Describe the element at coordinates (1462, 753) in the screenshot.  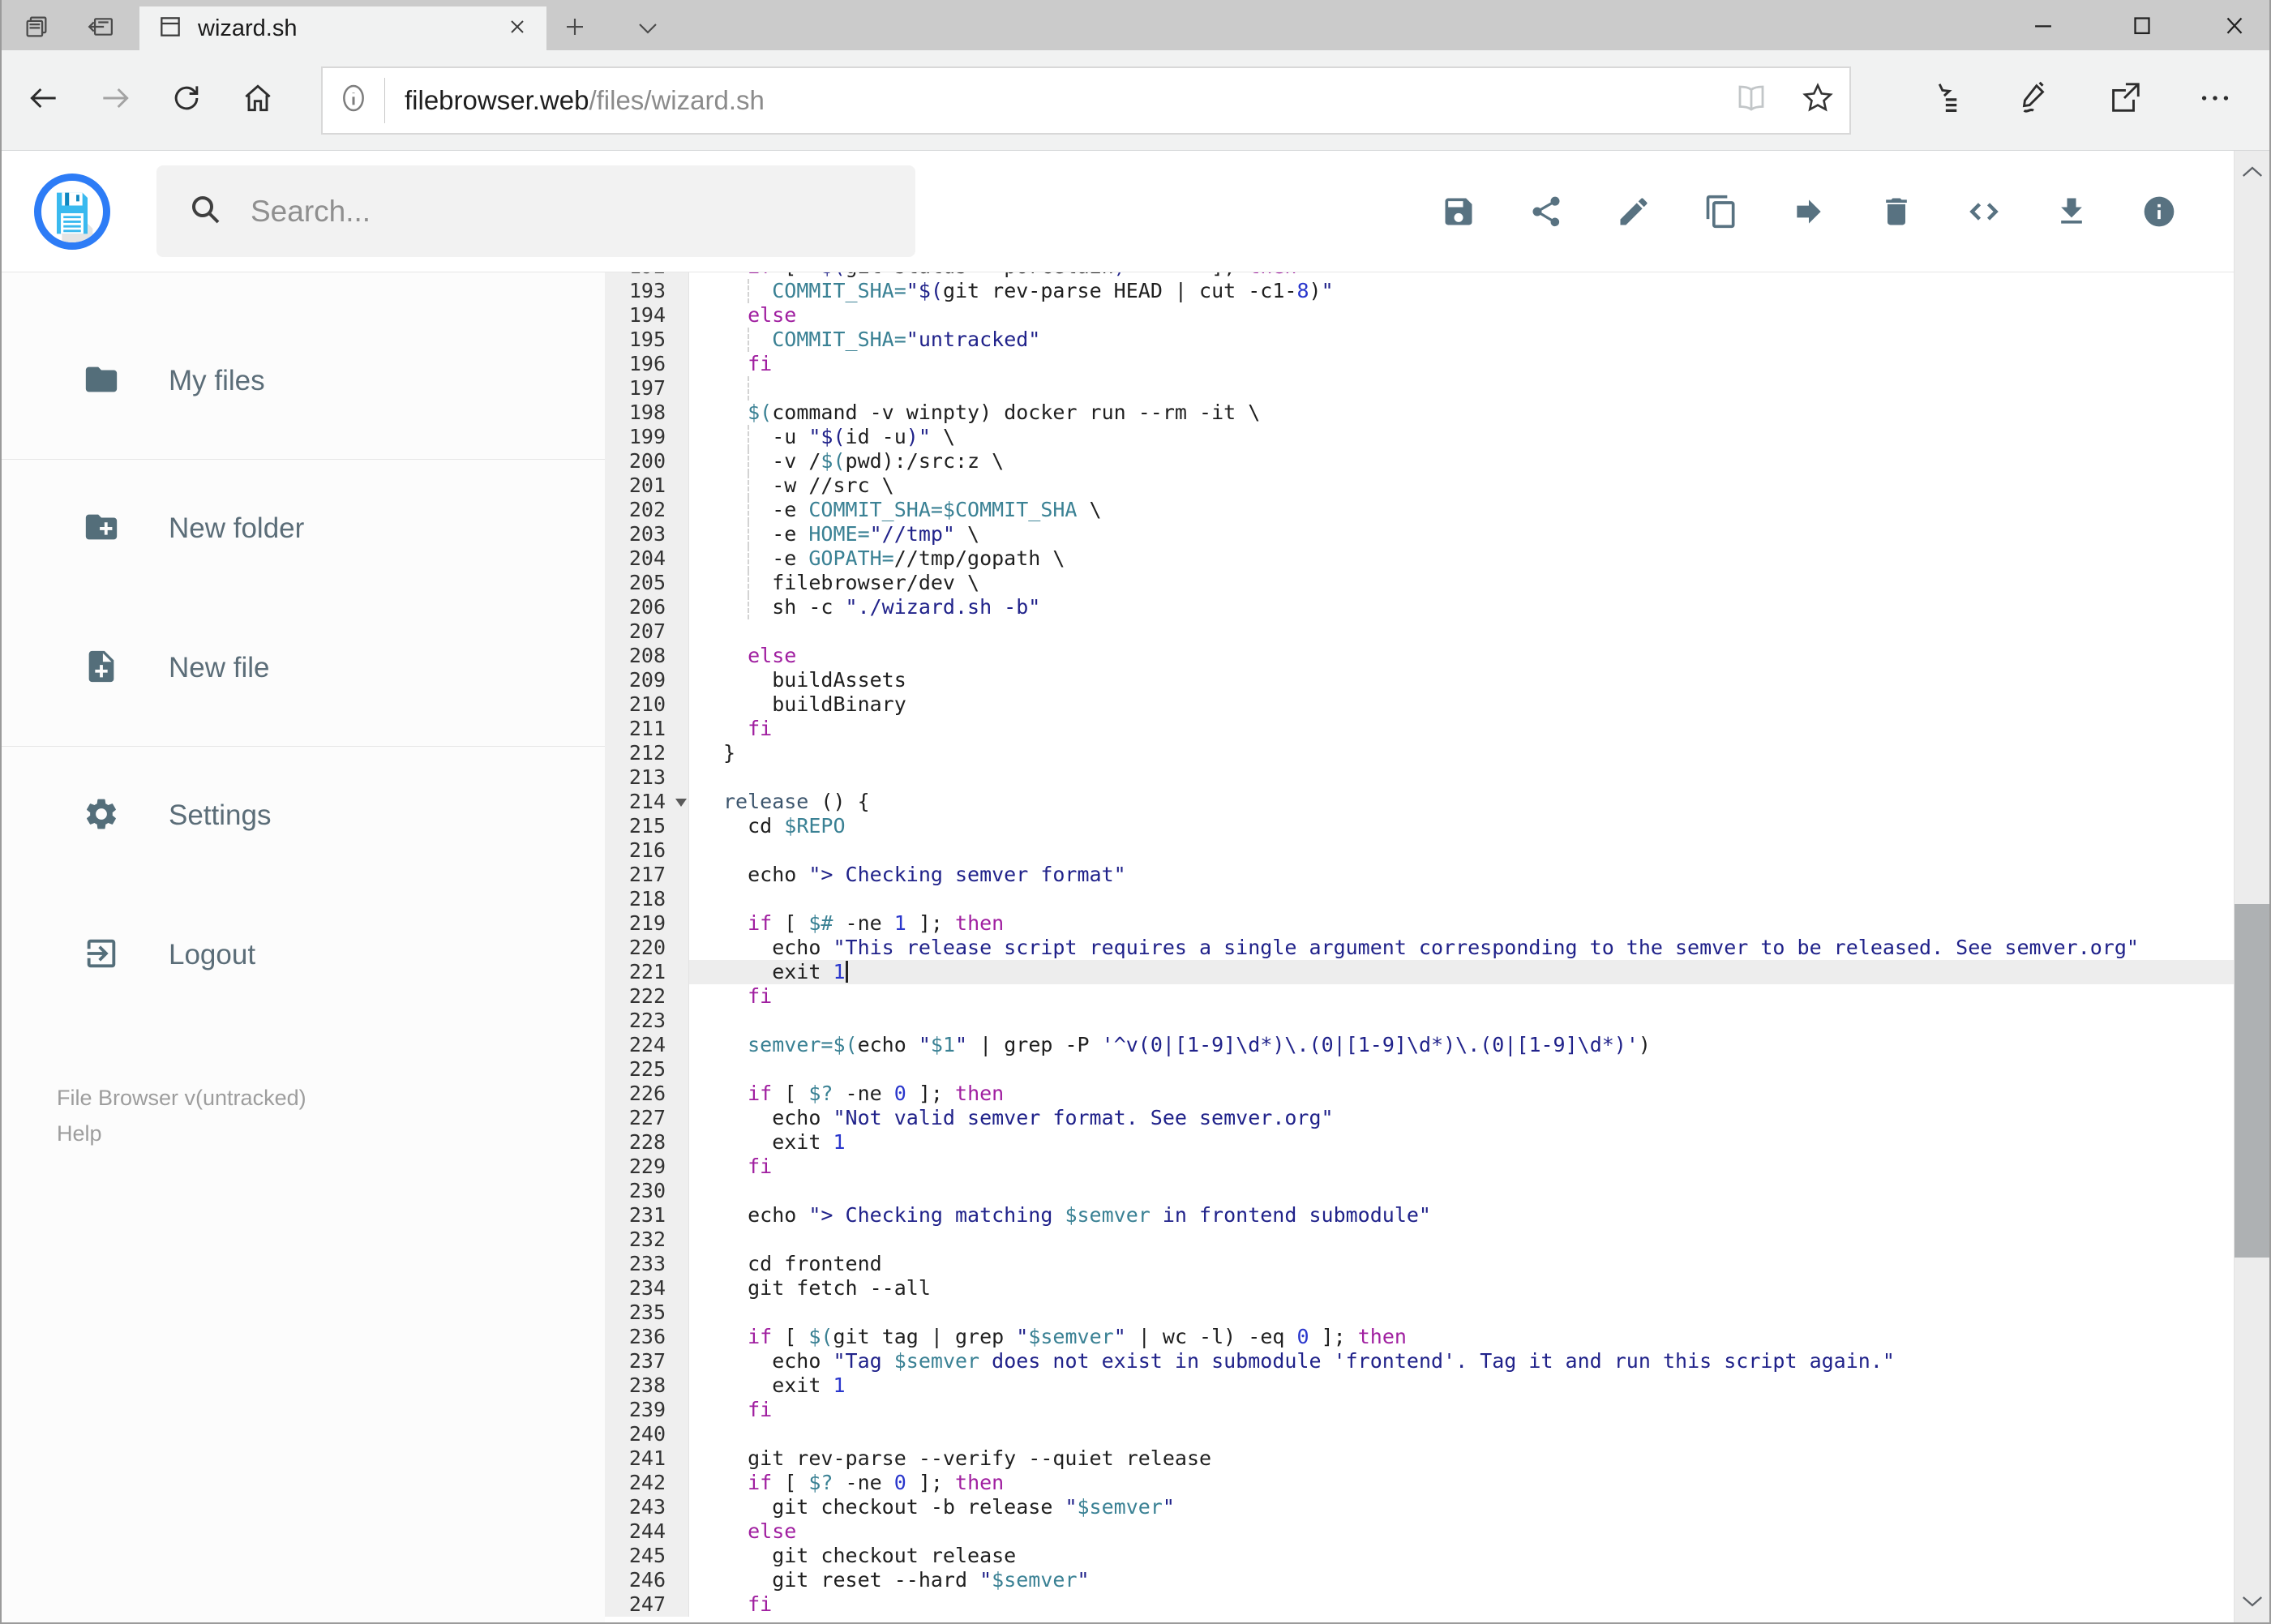
I see `code-line: }` at that location.